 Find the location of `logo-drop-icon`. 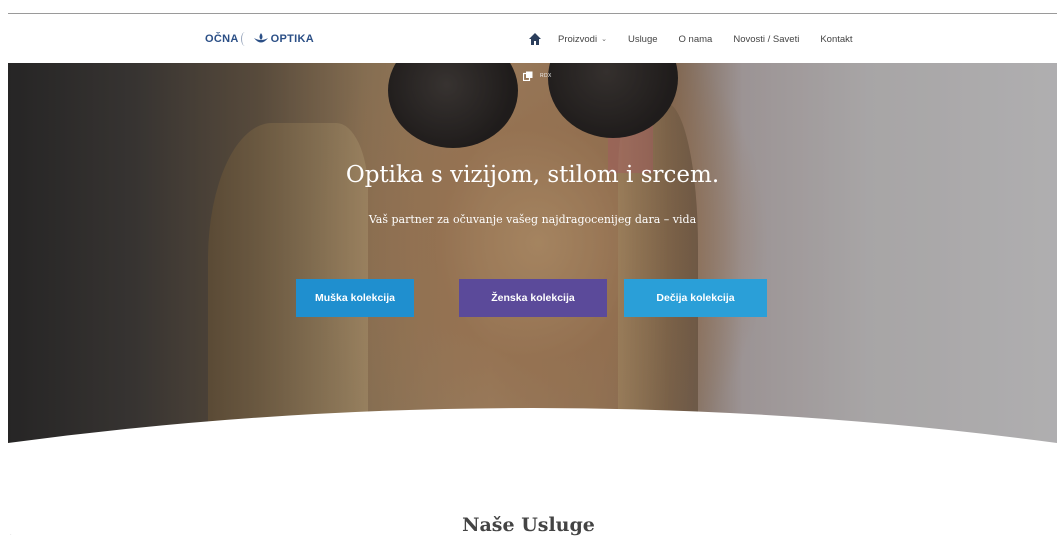

logo-drop-icon is located at coordinates (260, 38).